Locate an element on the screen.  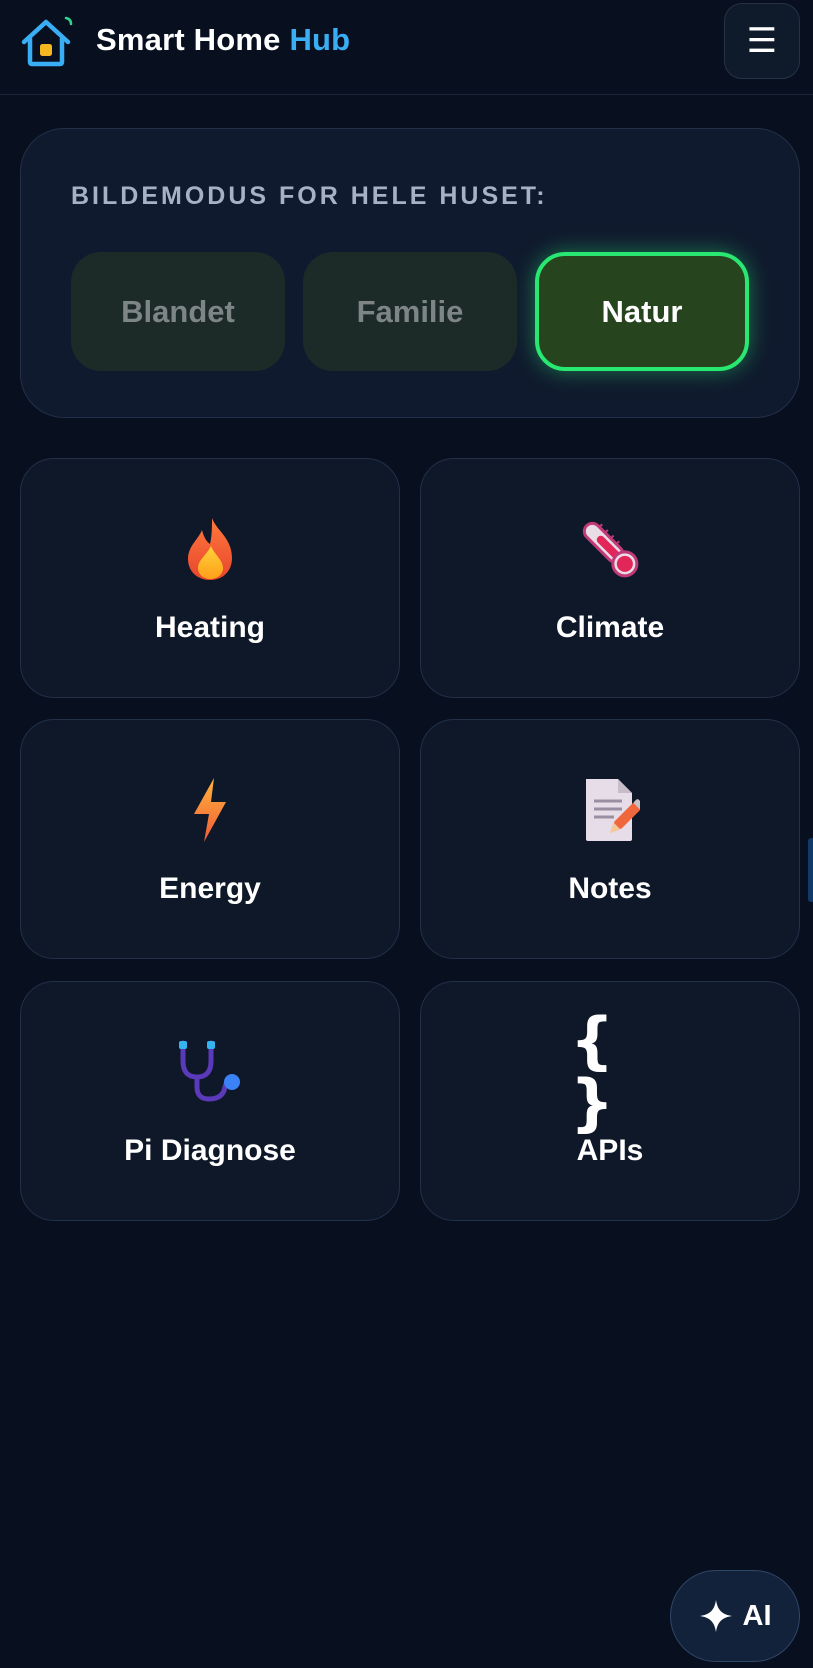
braces-glyph: { } is located at coordinates (594, 1071).